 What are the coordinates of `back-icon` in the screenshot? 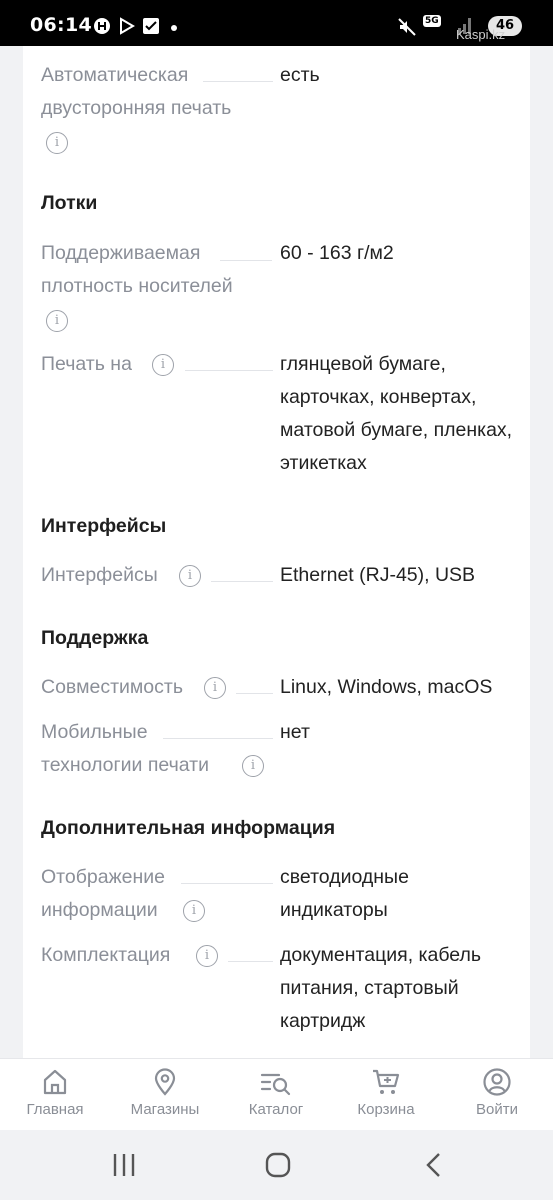 It's located at (434, 1165).